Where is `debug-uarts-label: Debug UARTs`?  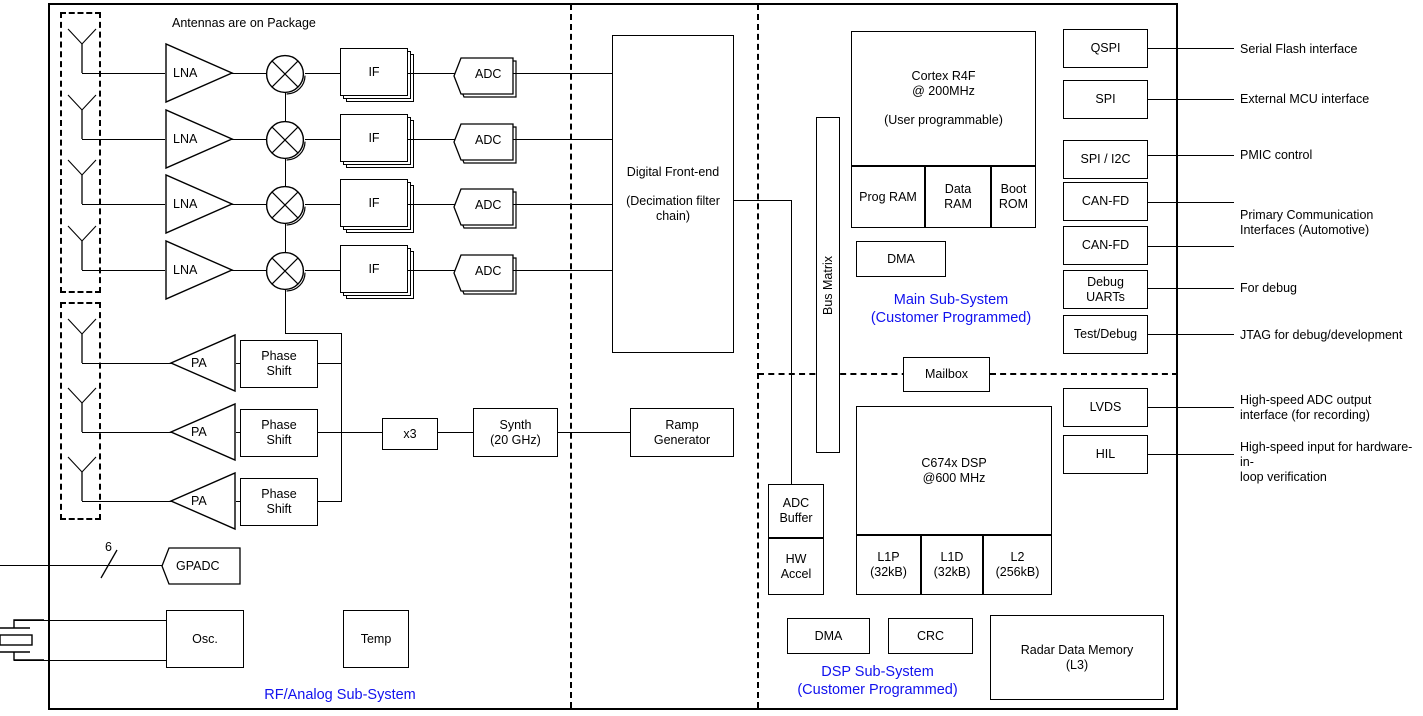 debug-uarts-label: Debug UARTs is located at coordinates (1105, 289).